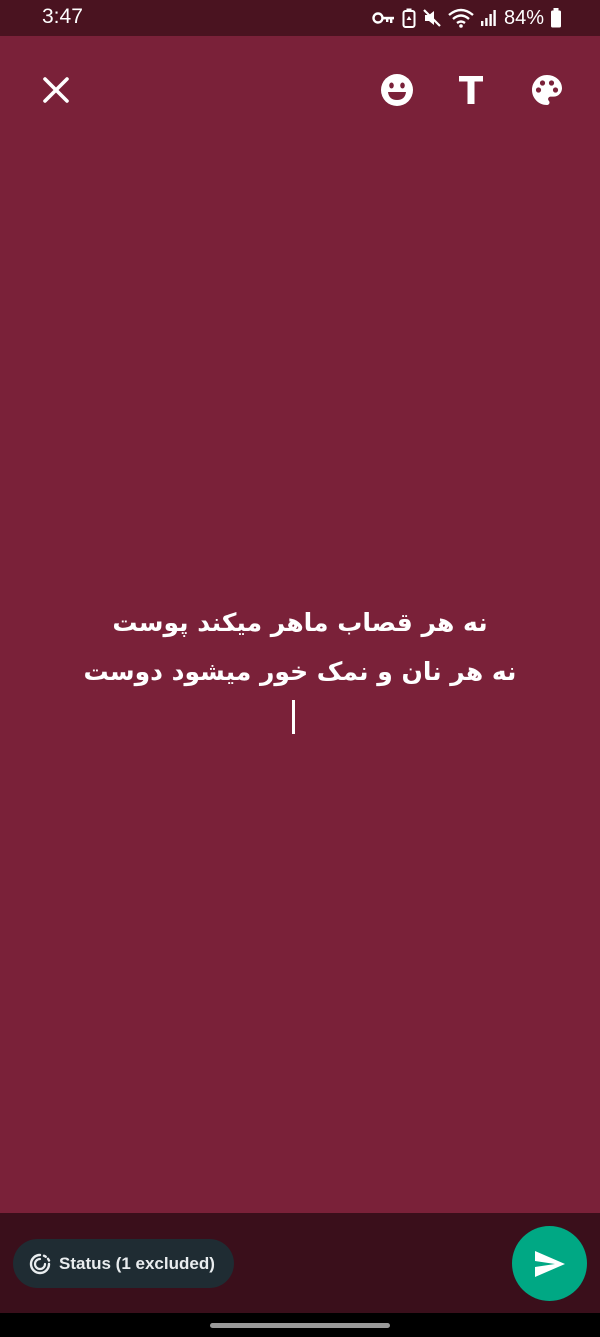 This screenshot has height=1337, width=600. What do you see at coordinates (461, 18) in the screenshot?
I see `wifi-icon` at bounding box center [461, 18].